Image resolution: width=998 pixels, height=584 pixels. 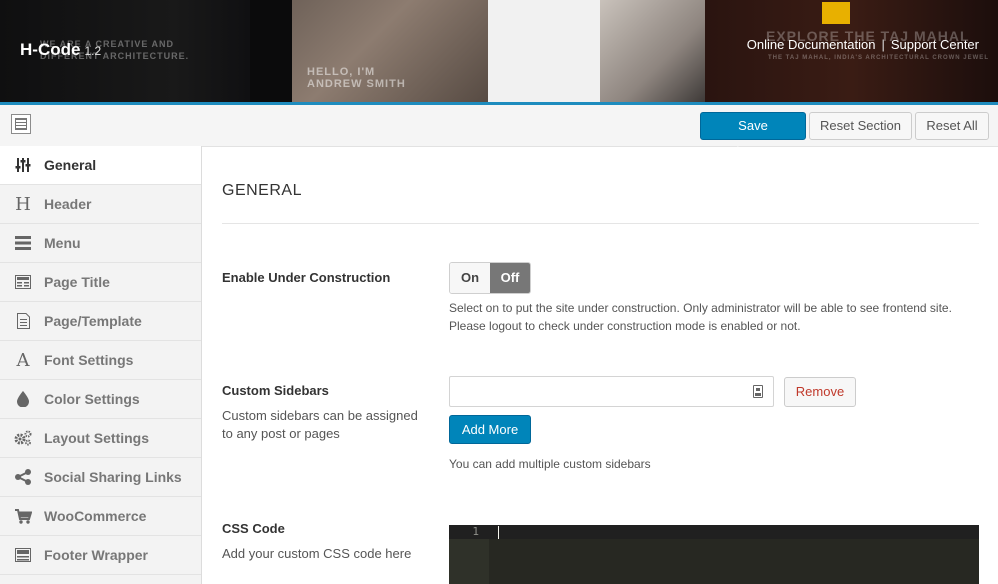 I want to click on sidebar-item-footer-wrapper: Footer Wrapper, so click(x=100, y=555).